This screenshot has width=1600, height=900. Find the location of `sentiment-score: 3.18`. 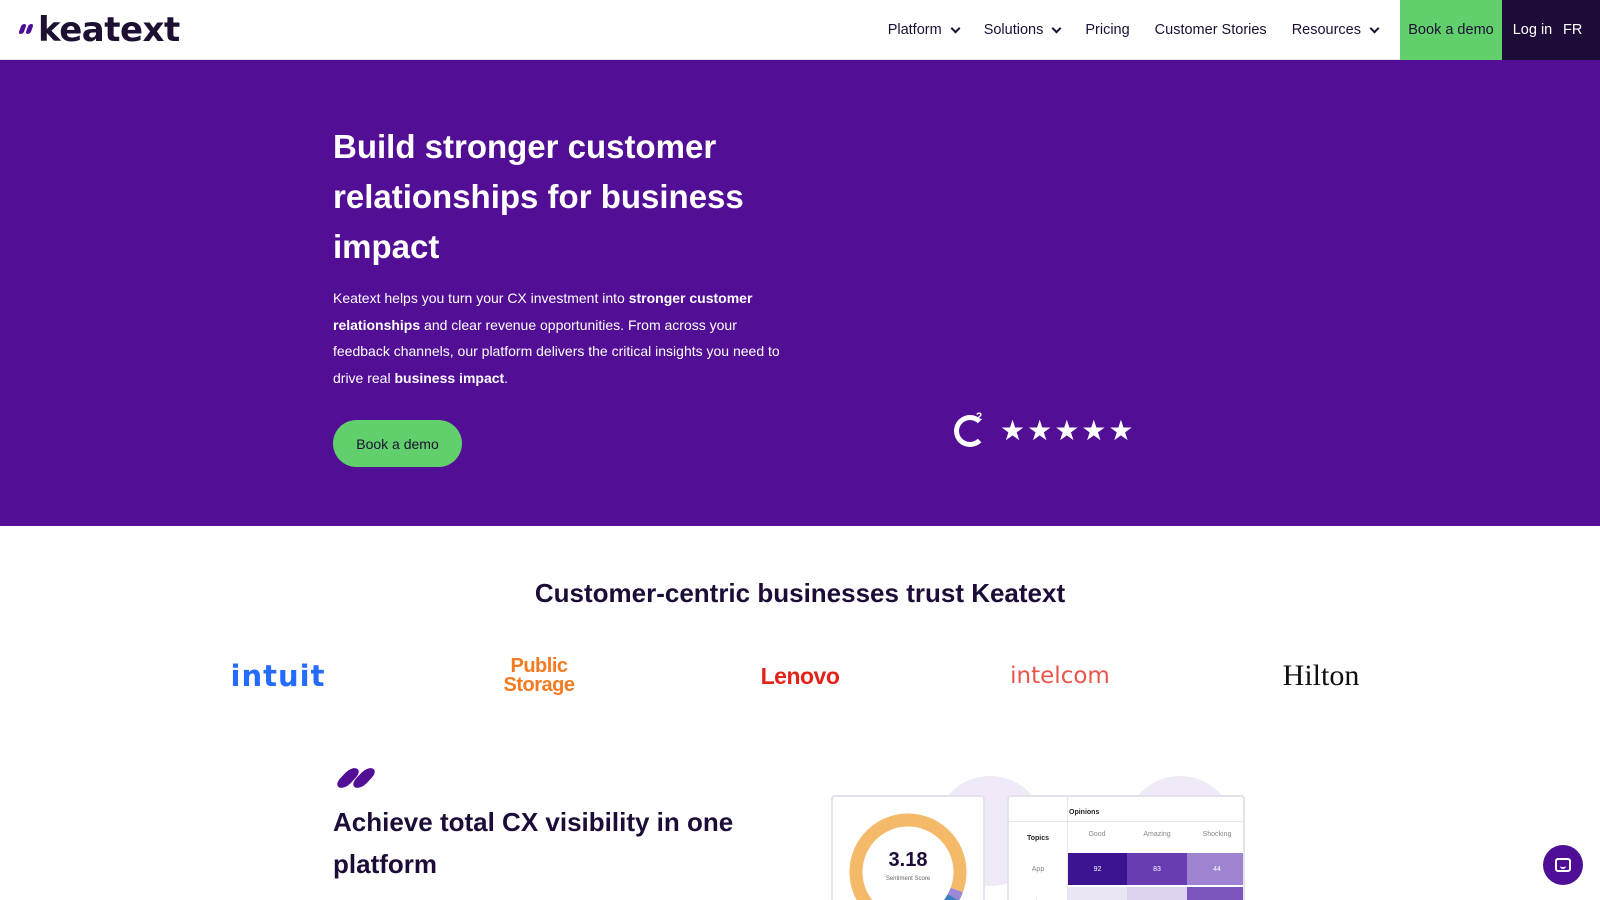

sentiment-score: 3.18 is located at coordinates (908, 860).